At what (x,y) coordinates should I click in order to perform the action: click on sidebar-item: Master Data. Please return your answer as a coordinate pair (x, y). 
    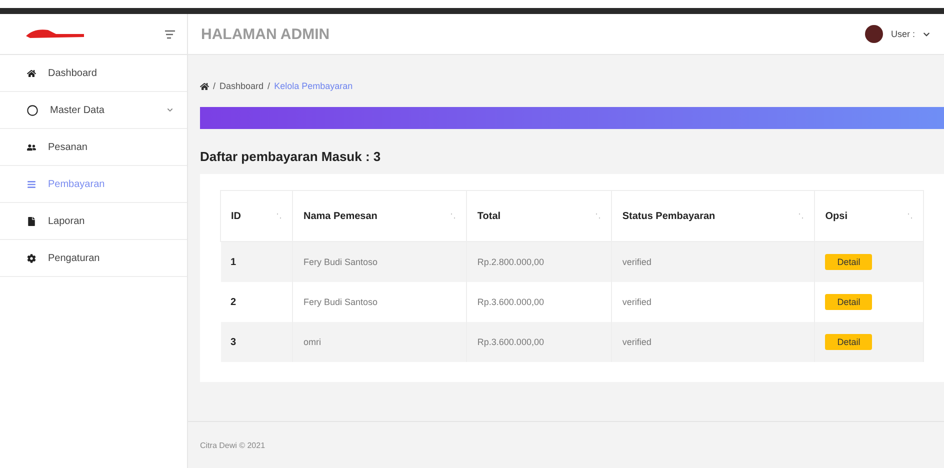
    Looking at the image, I should click on (93, 110).